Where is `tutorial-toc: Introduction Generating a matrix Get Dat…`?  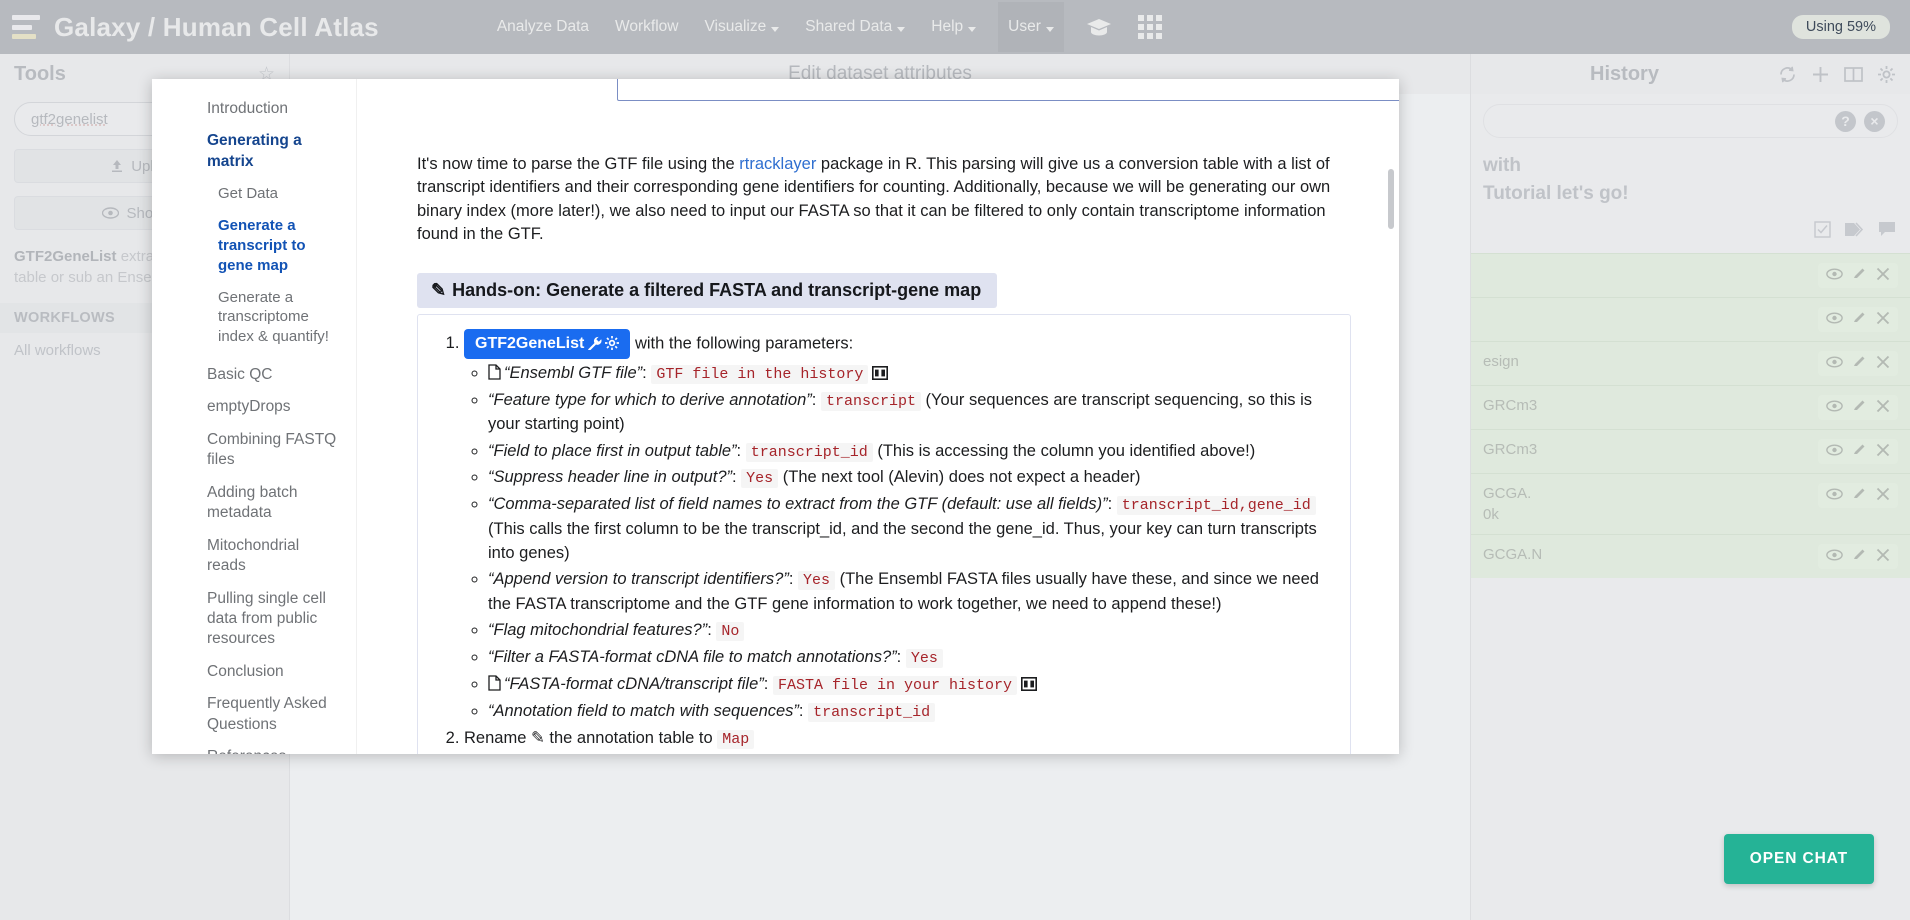
tutorial-toc: Introduction Generating a matrix Get Dat… is located at coordinates (254, 416).